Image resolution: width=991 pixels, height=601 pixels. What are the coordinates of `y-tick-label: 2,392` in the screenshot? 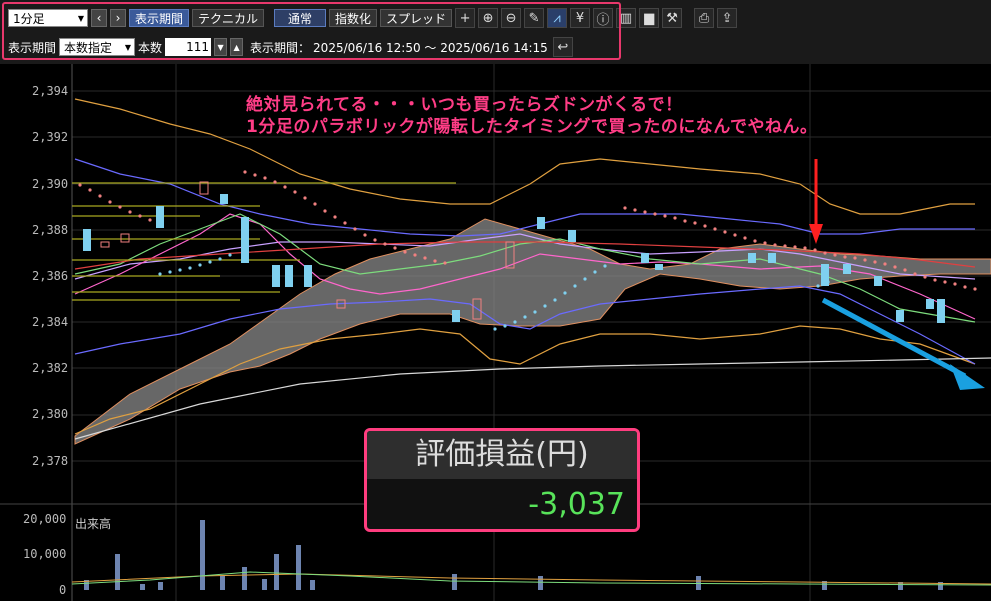 It's located at (50, 137).